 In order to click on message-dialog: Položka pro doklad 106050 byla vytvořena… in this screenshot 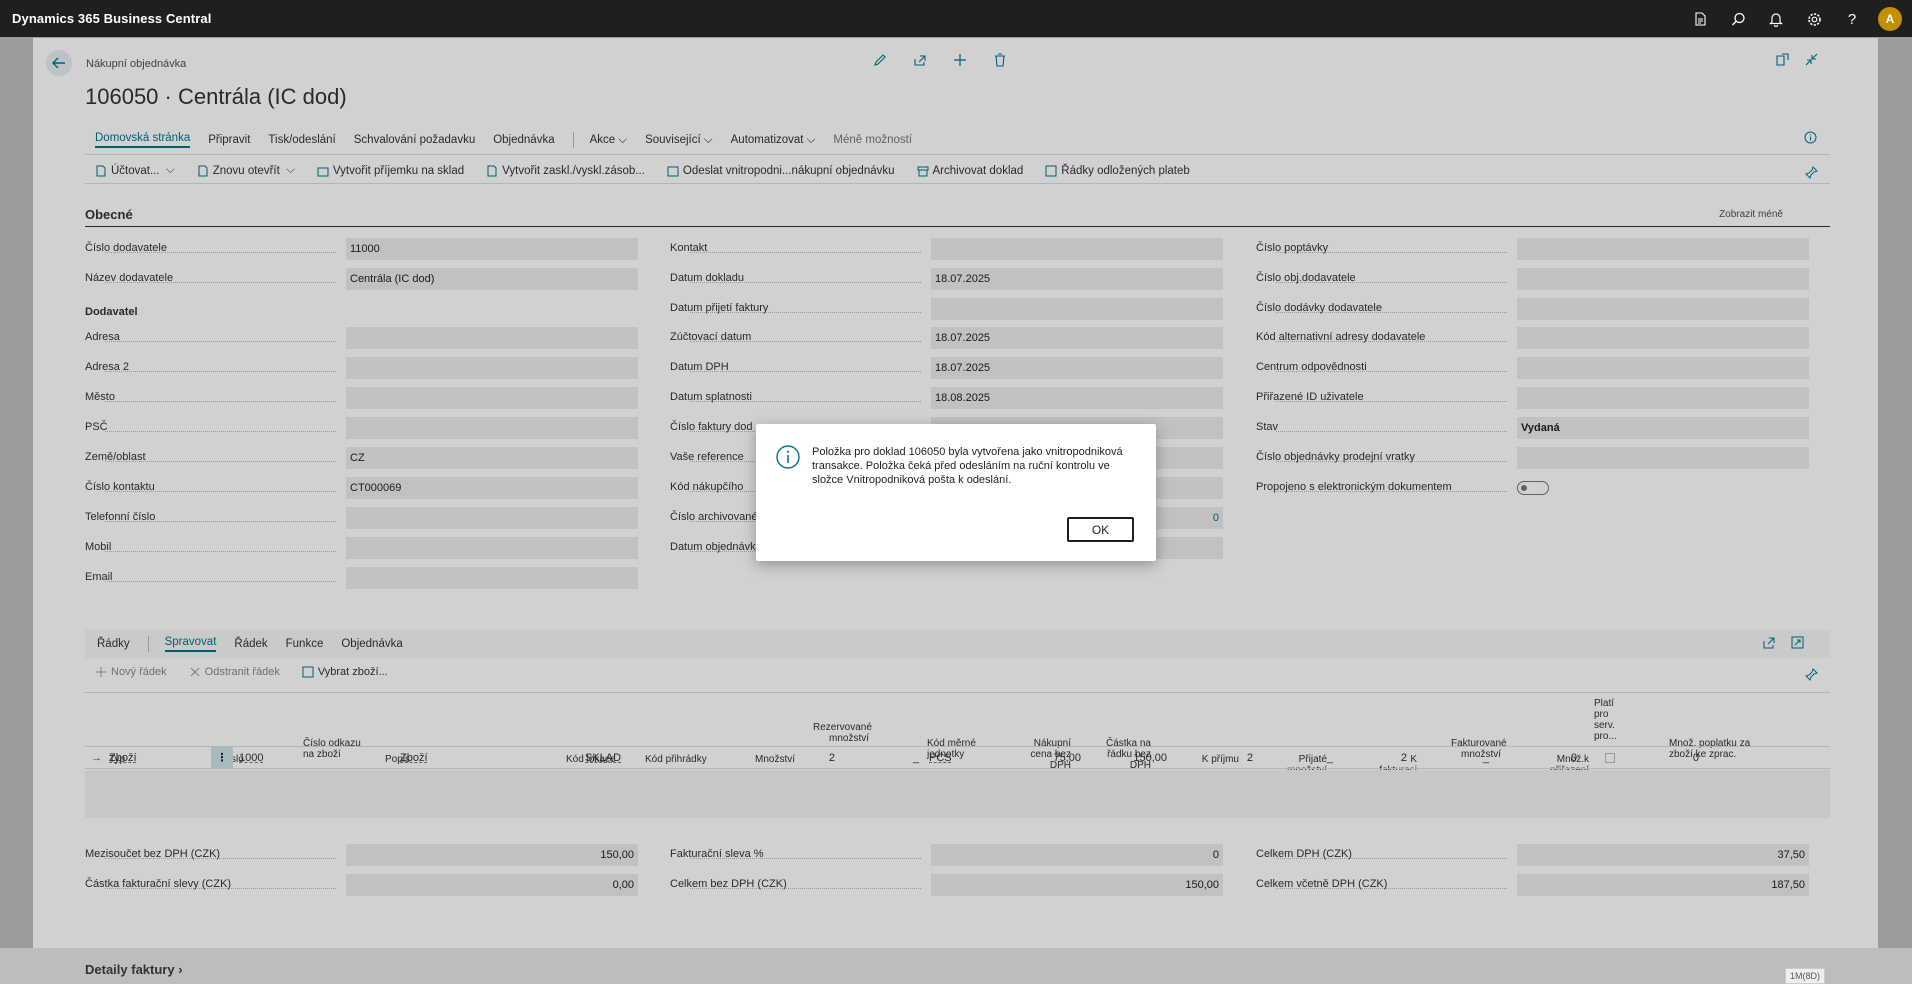, I will do `click(956, 492)`.